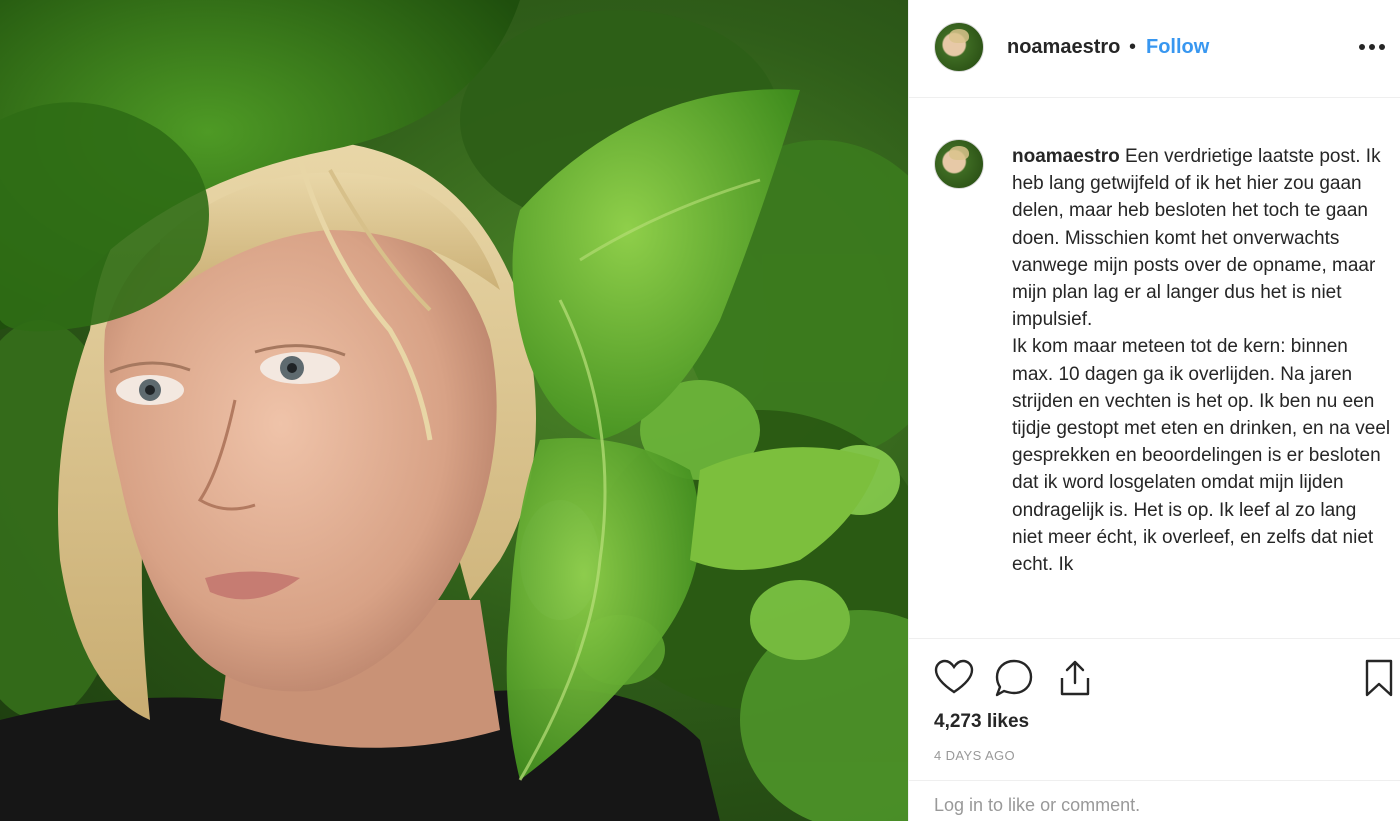 The height and width of the screenshot is (821, 1400). Describe the element at coordinates (981, 722) in the screenshot. I see `likes-count: 4,273 likes` at that location.